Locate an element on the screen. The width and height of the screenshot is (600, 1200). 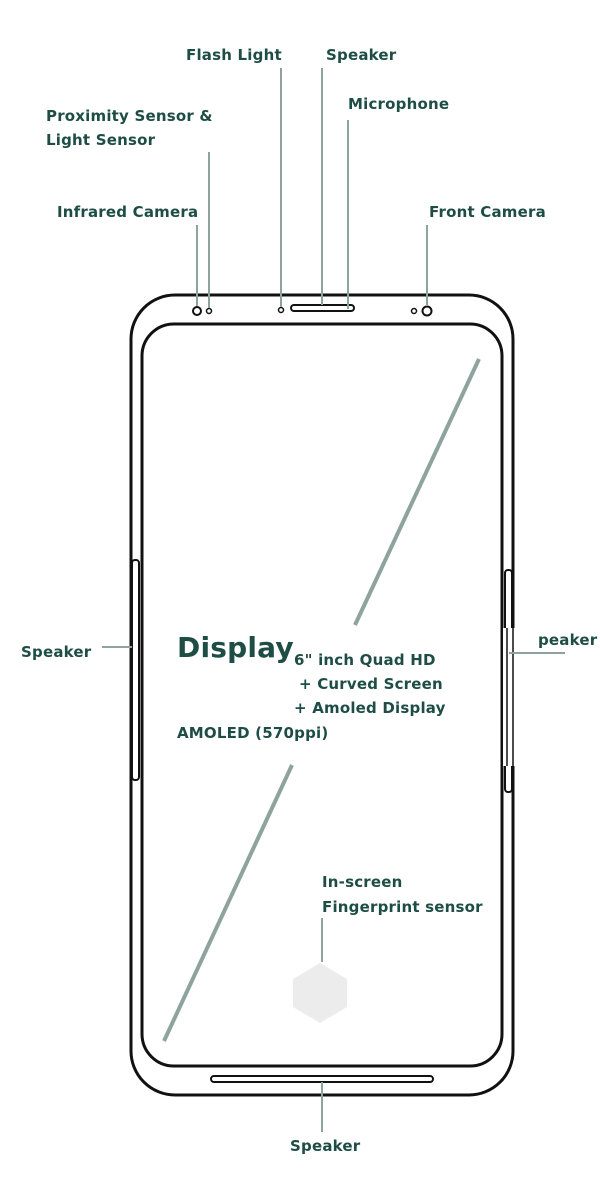
fingerprint-sensor-icon is located at coordinates (320, 993).